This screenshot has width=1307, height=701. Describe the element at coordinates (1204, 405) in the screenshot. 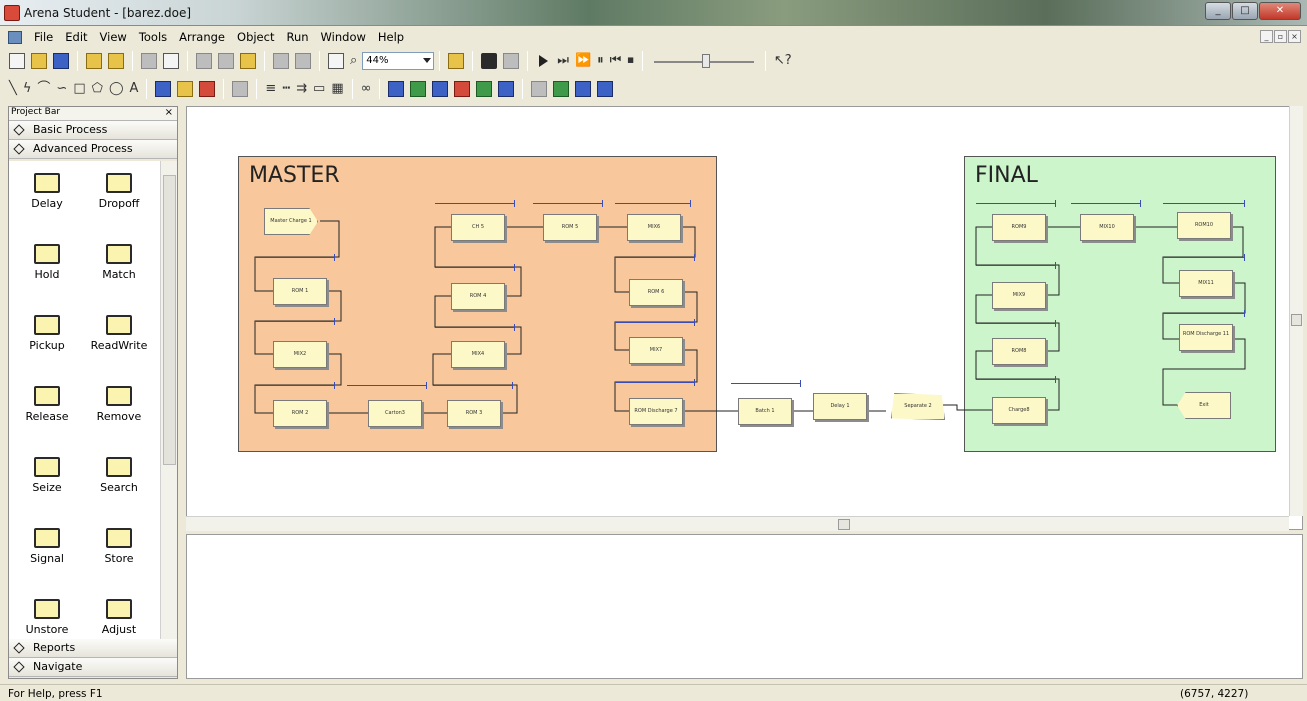

I see `node-exit: Exit` at that location.